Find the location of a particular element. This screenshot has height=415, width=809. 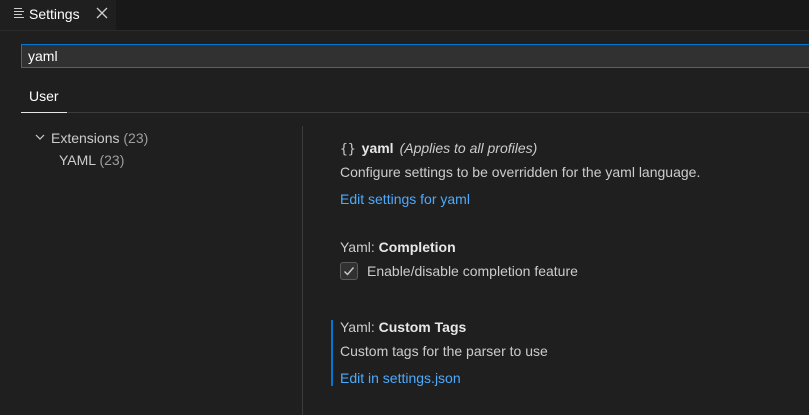

custom-tags-setting-title: Yaml: Custom Tags is located at coordinates (403, 327).